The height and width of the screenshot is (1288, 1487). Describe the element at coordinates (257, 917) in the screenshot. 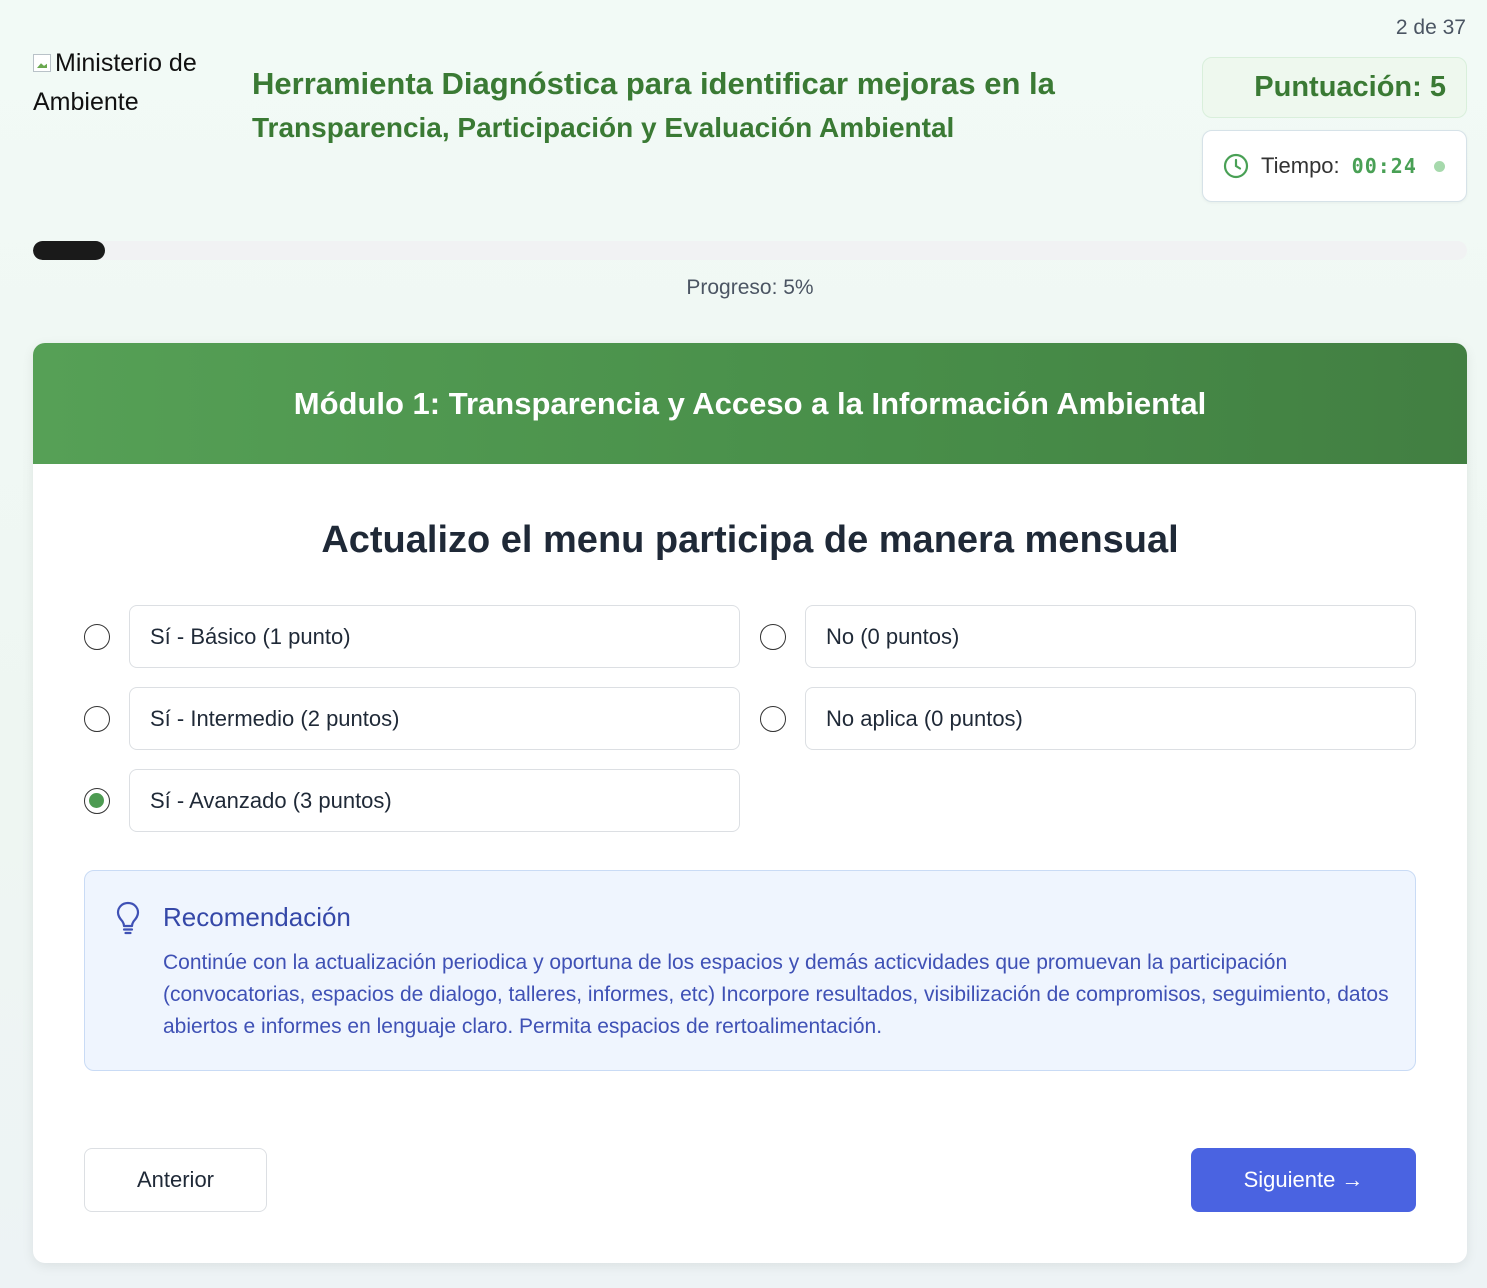

I see `recommendation-title: Recomendación` at that location.